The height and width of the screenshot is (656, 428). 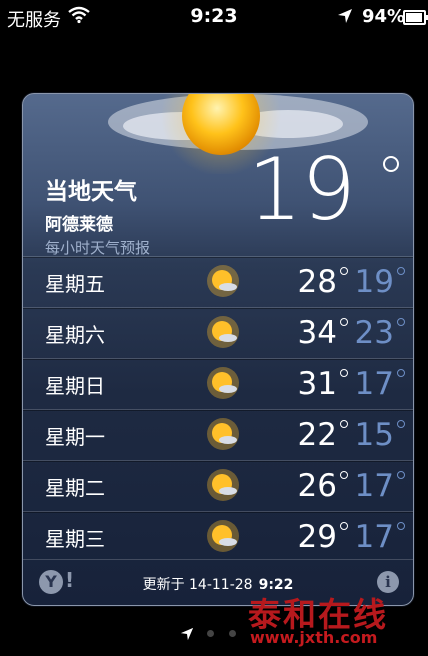 What do you see at coordinates (317, 333) in the screenshot?
I see `forecast-high: 34` at bounding box center [317, 333].